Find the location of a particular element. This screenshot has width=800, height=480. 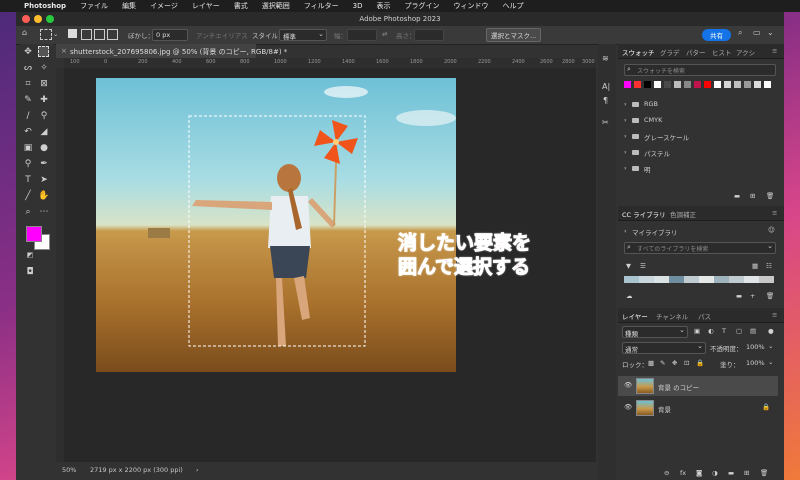

magic-wand-icon: ✧ is located at coordinates (44, 68).